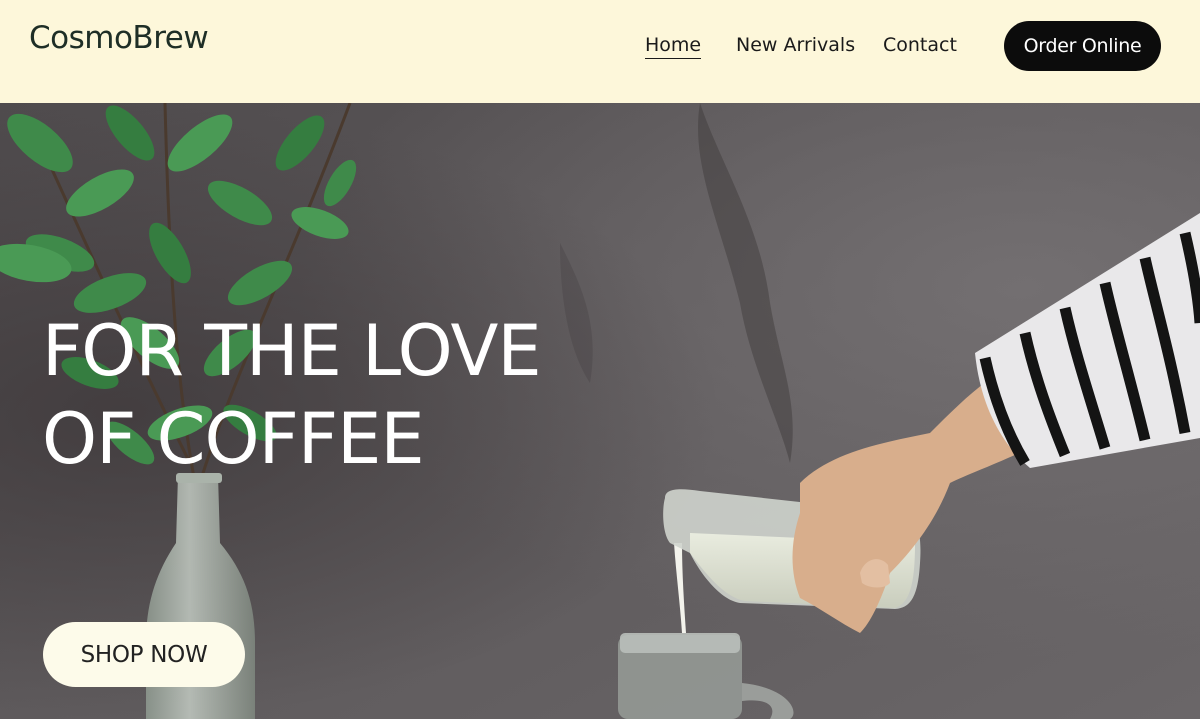 The image size is (1200, 719). Describe the element at coordinates (795, 45) in the screenshot. I see `nav-new-arrivals: New Arrivals` at that location.